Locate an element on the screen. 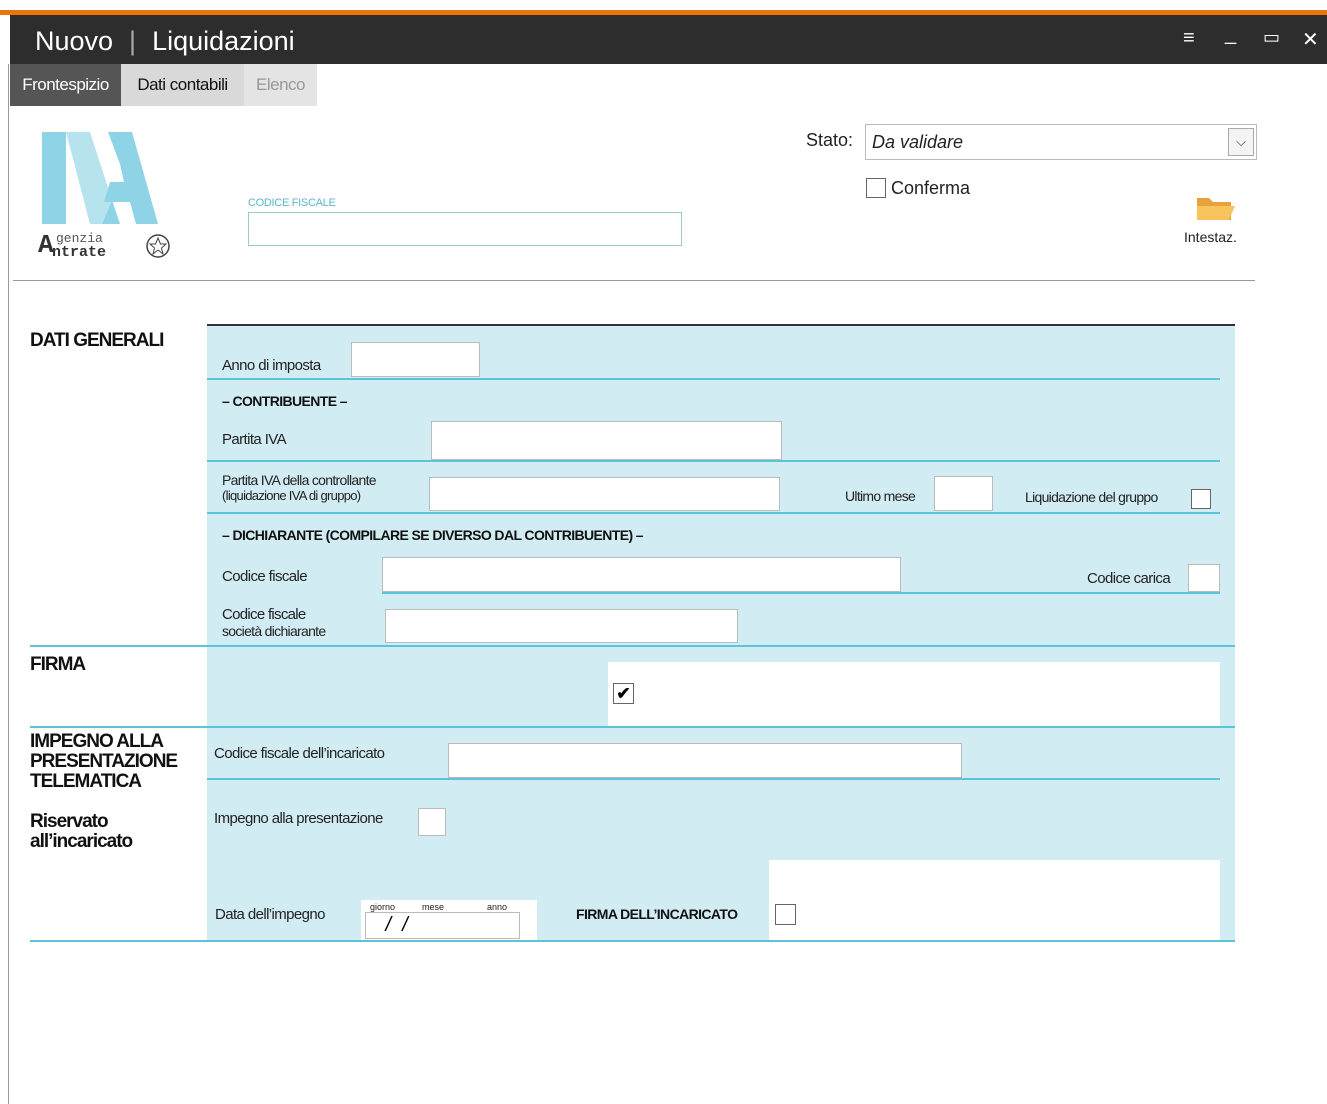 The image size is (1327, 1104). agenzia-entrate-logo: A genzia ntrate is located at coordinates (72, 245).